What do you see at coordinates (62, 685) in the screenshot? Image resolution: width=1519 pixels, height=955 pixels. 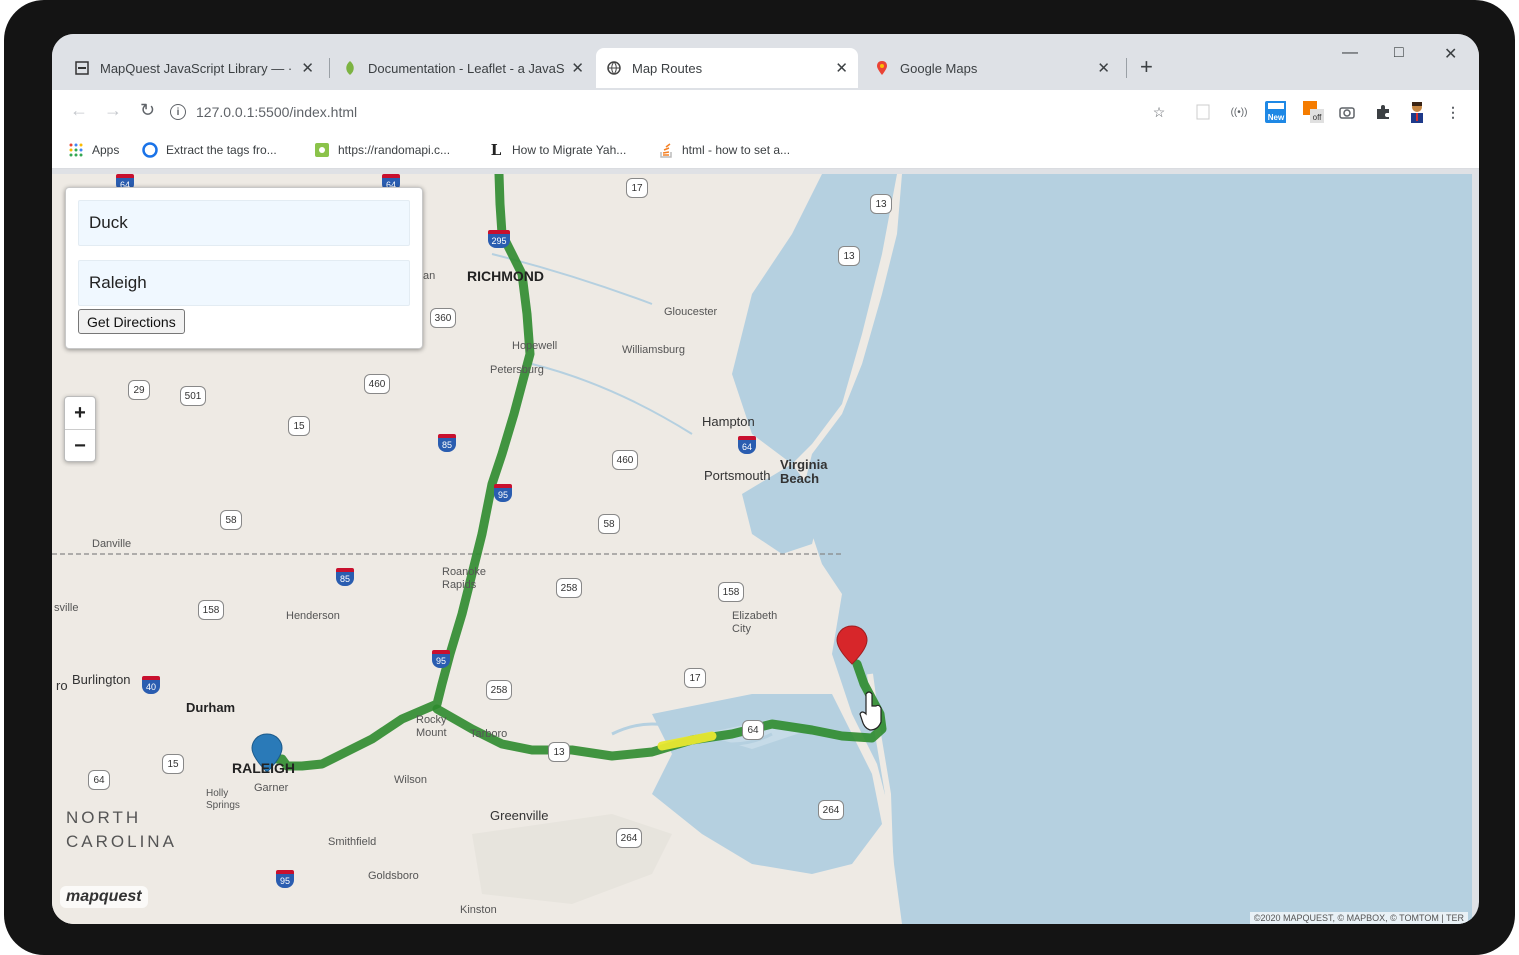 I see `map-label-ro: ro` at bounding box center [62, 685].